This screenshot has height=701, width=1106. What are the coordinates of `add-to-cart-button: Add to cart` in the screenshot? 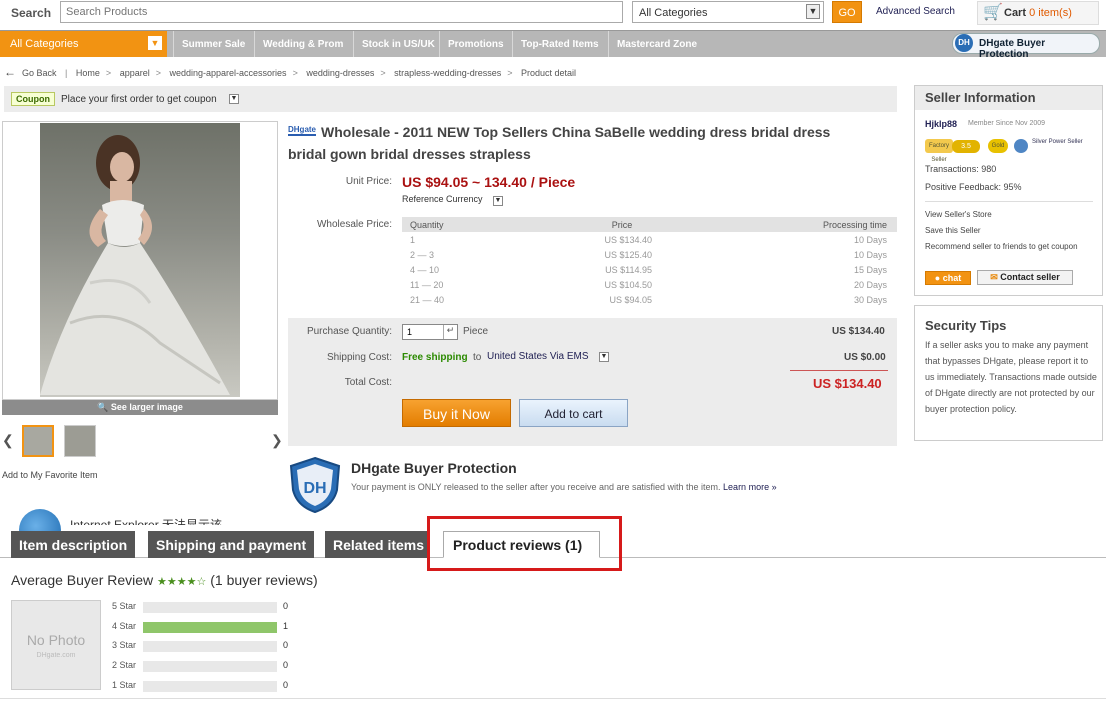 It's located at (573, 413).